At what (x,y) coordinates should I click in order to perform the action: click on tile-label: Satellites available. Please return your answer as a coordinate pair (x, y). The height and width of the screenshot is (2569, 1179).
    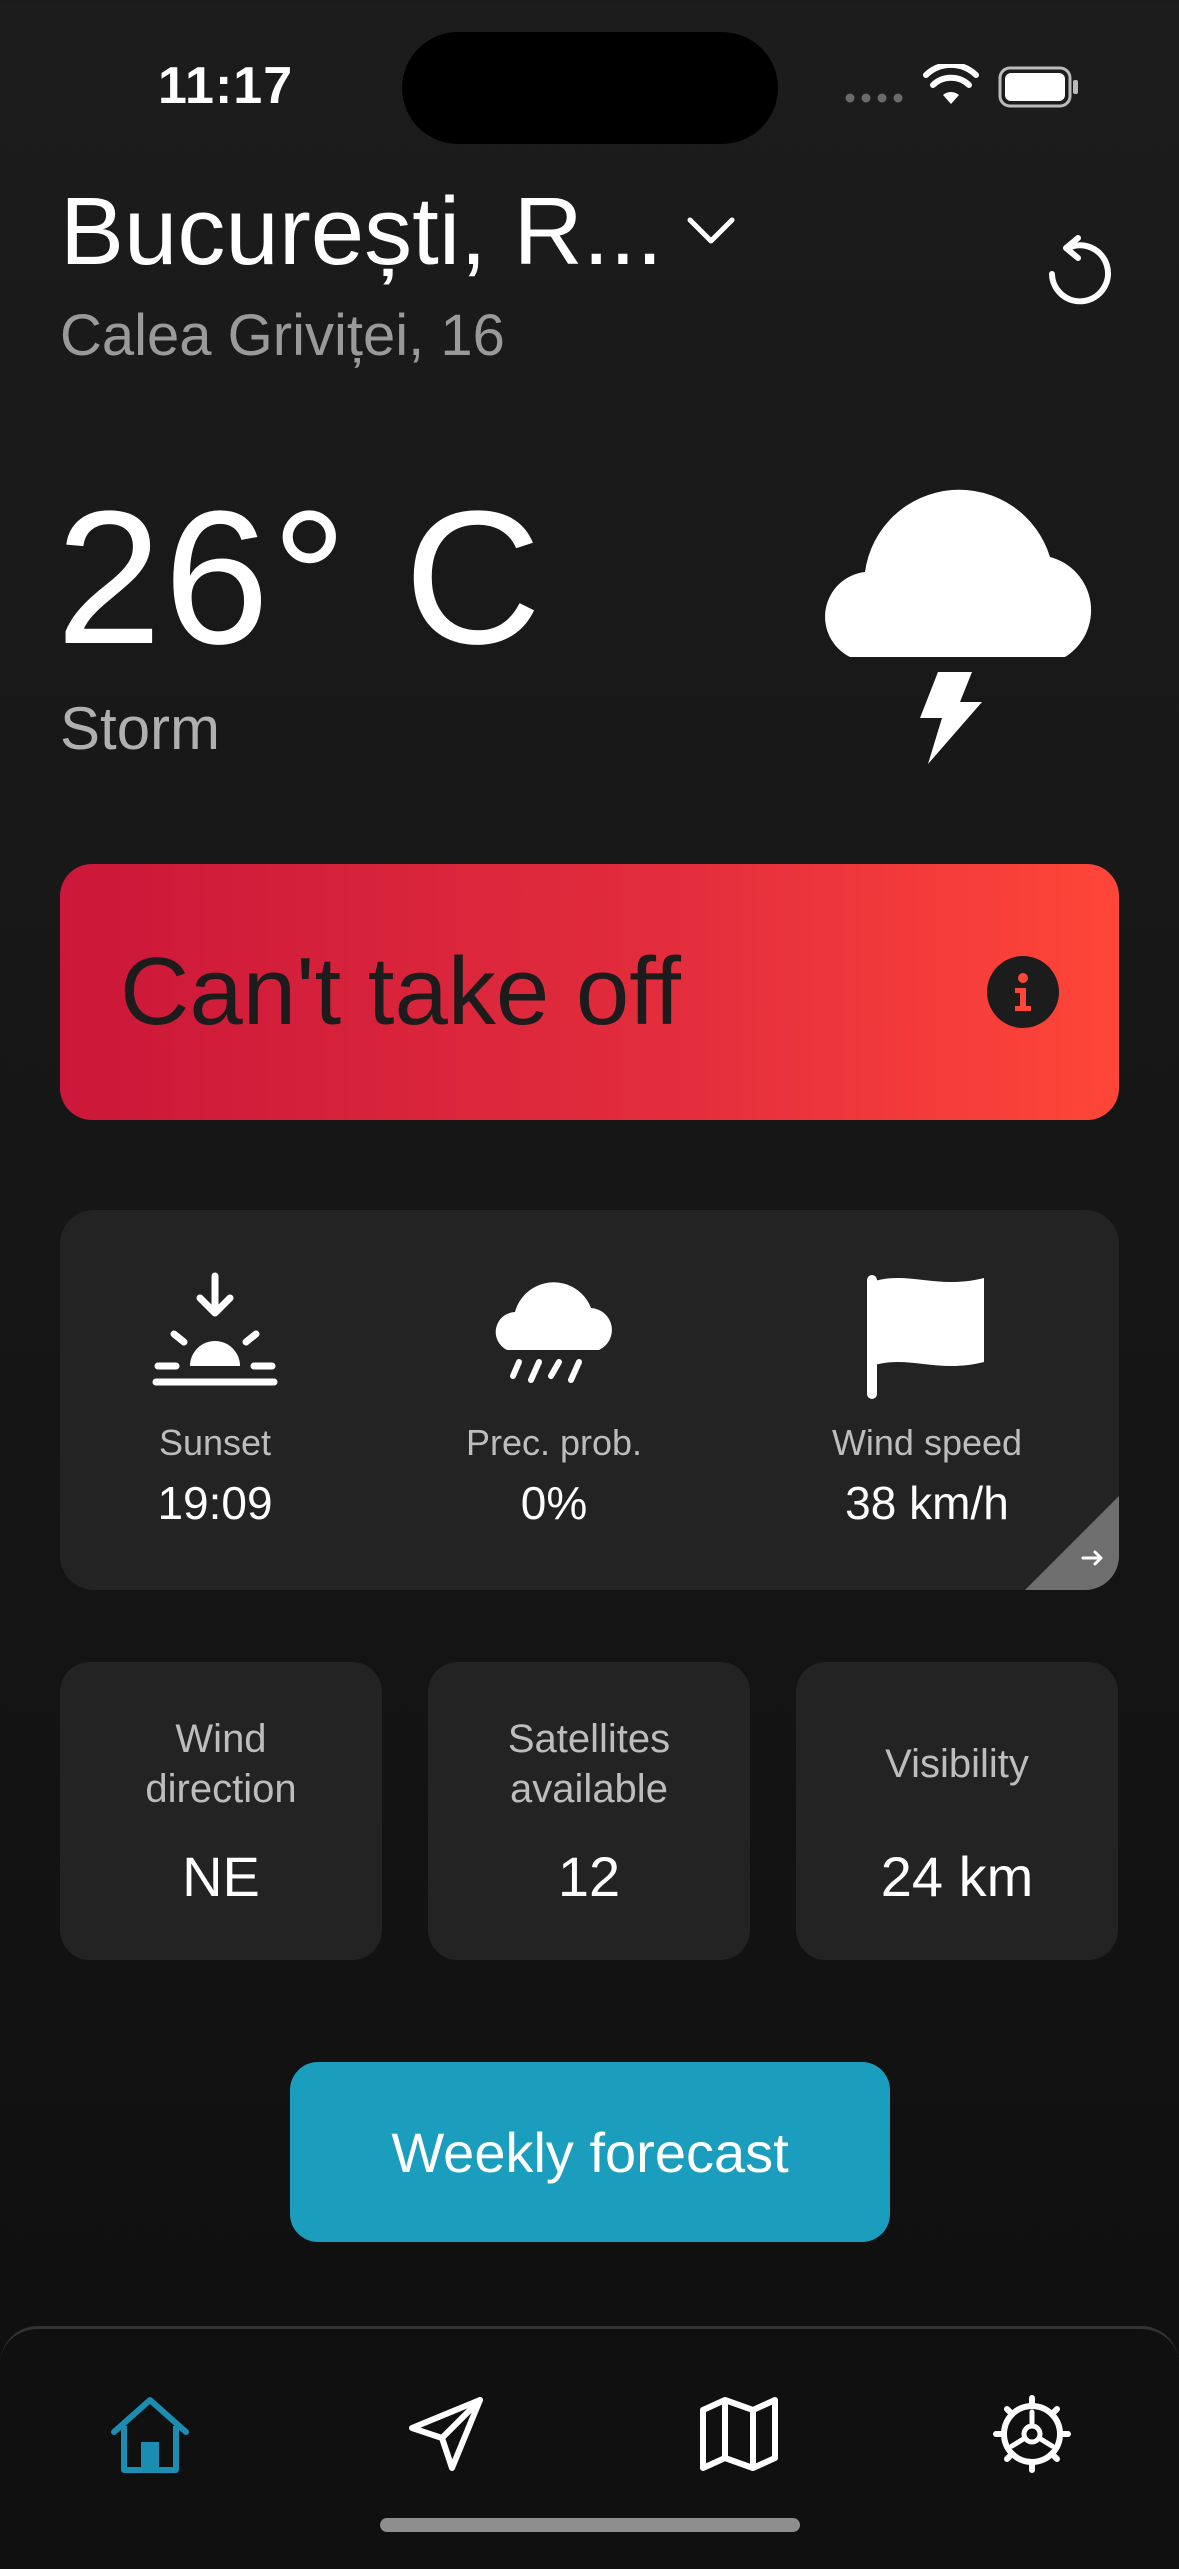
    Looking at the image, I should click on (589, 1764).